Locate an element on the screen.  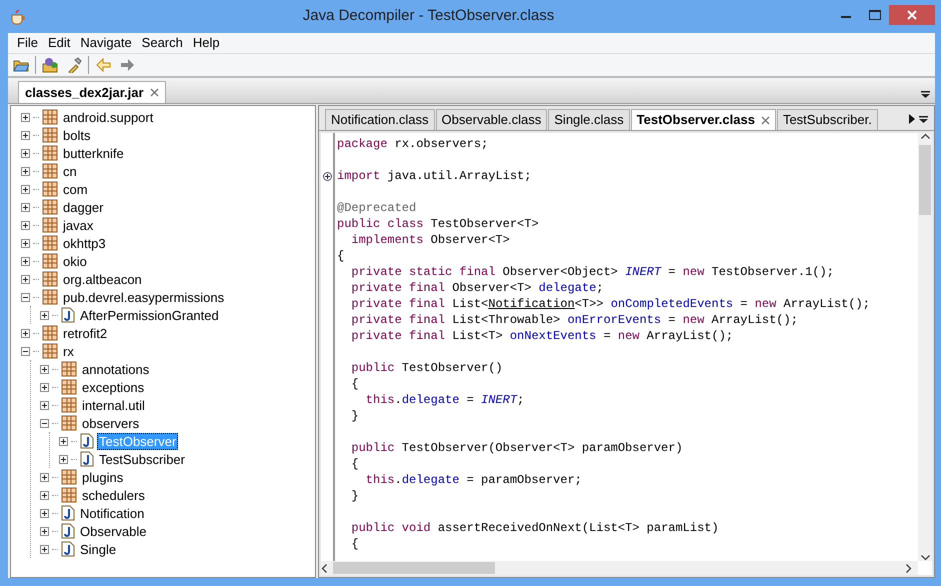
tree-item-label: okio is located at coordinates (75, 261).